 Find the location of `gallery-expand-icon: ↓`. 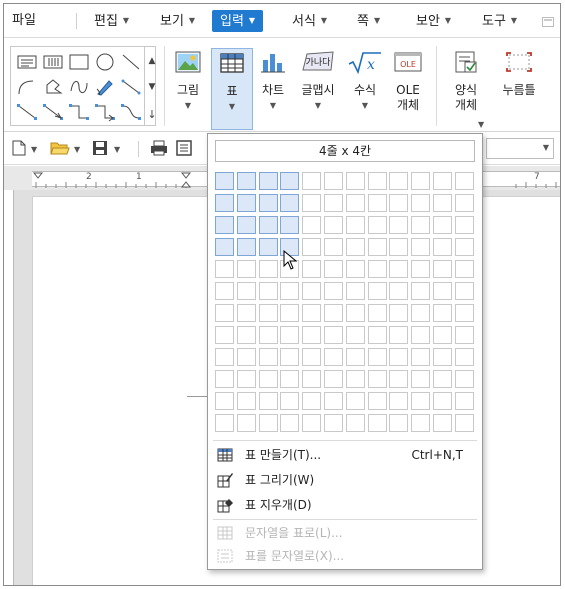

gallery-expand-icon: ↓ is located at coordinates (152, 114).